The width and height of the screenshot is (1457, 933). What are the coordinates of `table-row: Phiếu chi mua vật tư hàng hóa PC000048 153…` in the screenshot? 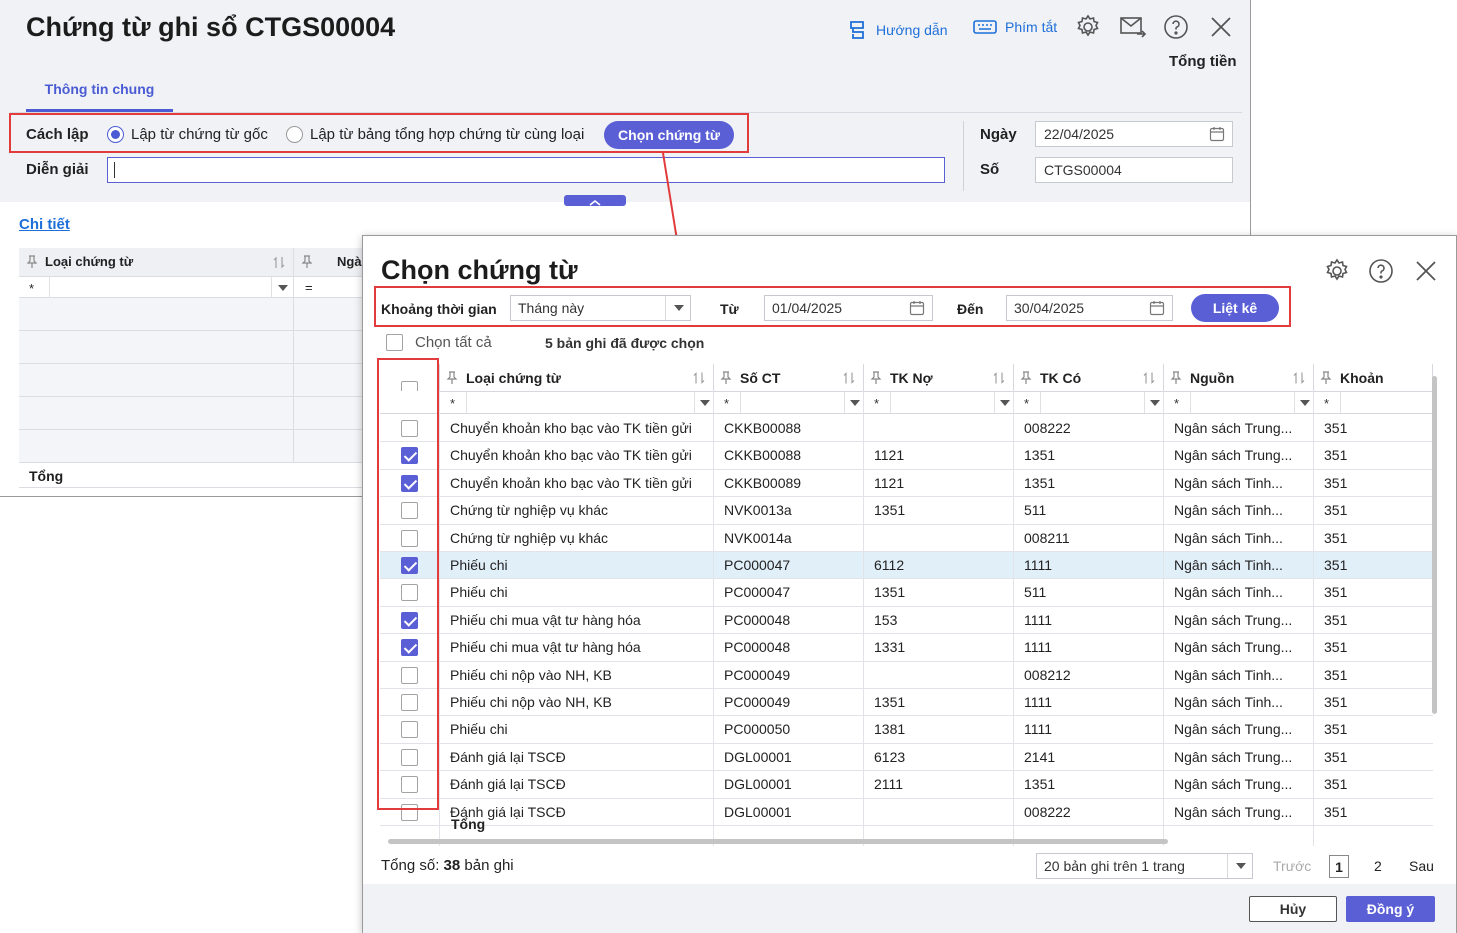 It's located at (906, 621).